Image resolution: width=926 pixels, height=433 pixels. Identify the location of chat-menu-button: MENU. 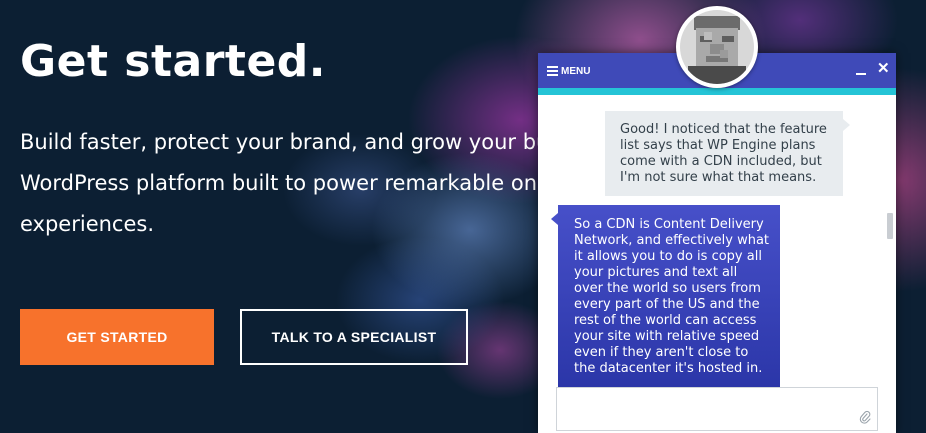
(568, 71).